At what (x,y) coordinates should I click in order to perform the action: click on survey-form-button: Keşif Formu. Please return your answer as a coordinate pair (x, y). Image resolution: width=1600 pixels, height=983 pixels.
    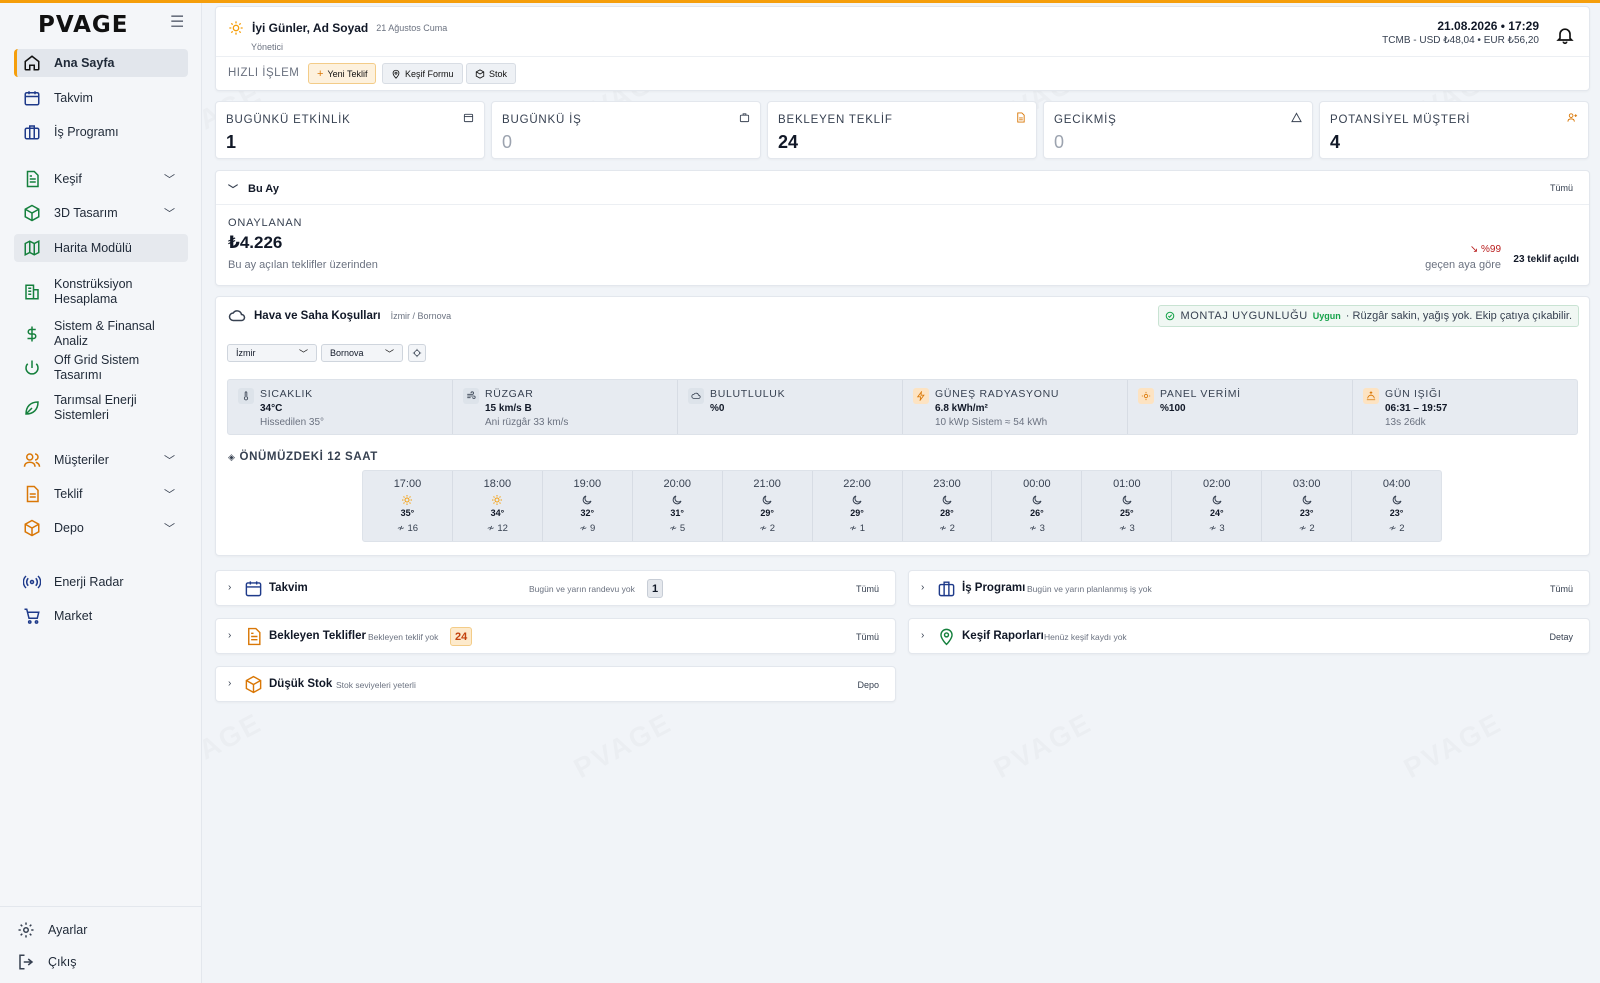
    Looking at the image, I should click on (422, 73).